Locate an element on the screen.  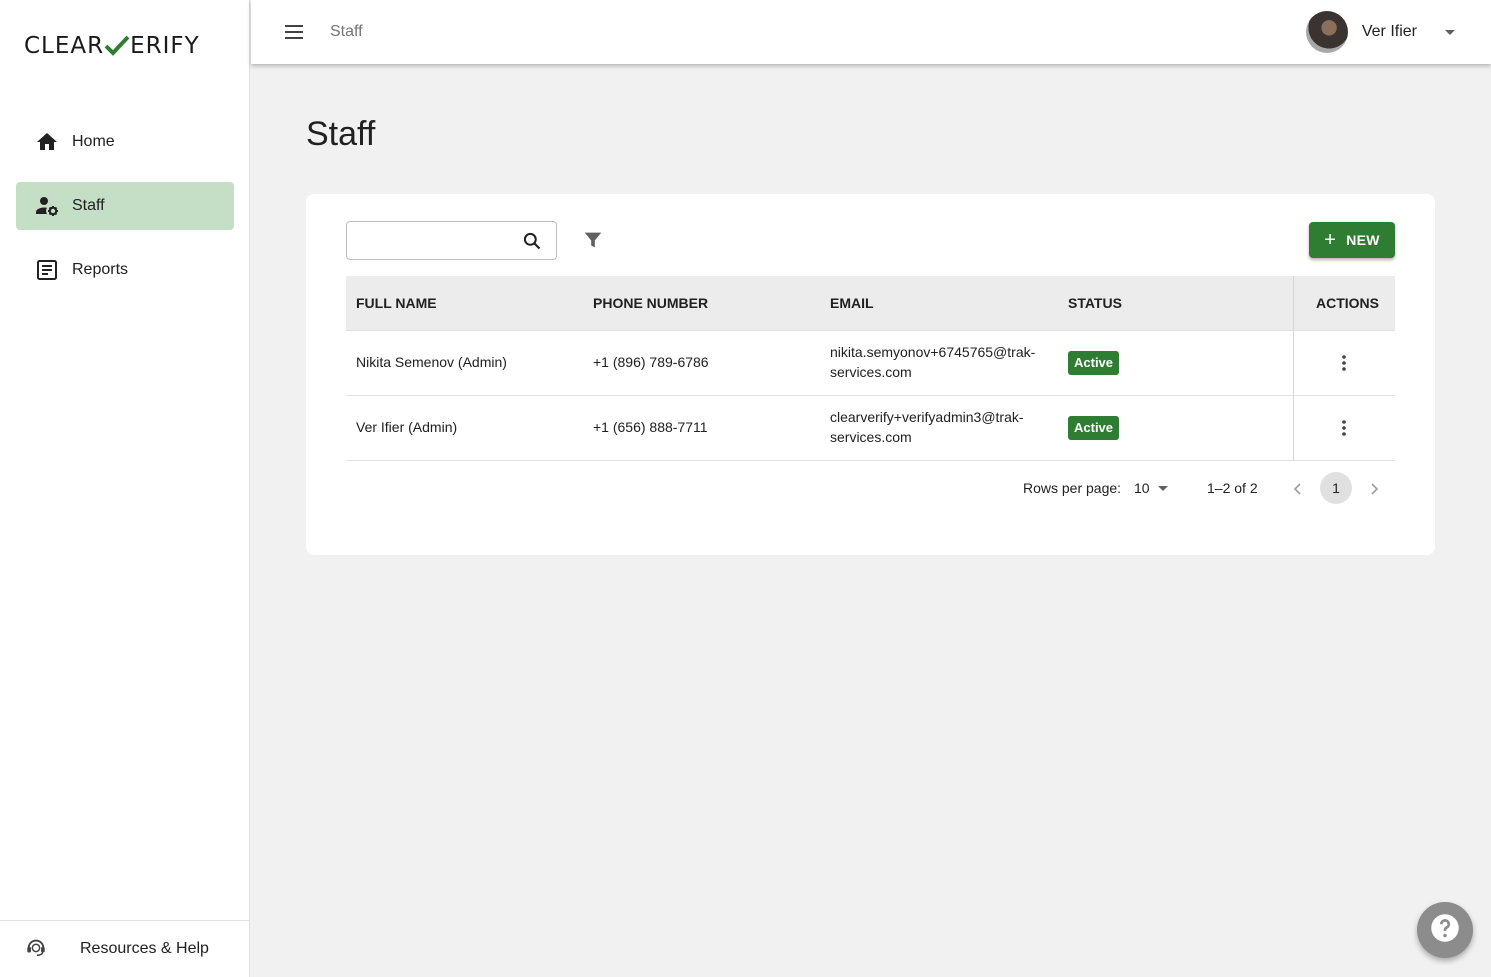
sidebar-item-label: Reports is located at coordinates (100, 269).